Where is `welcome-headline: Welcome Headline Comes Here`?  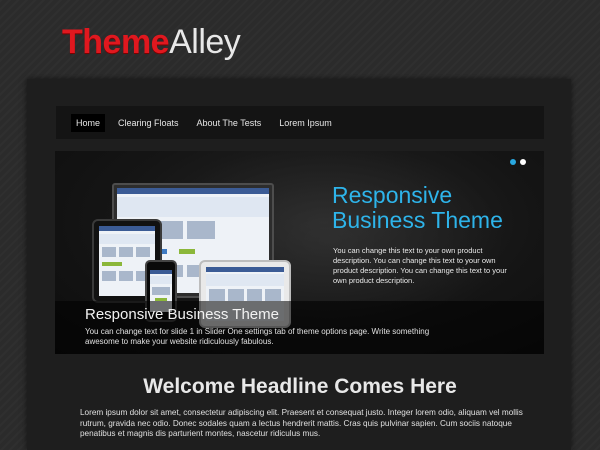 welcome-headline: Welcome Headline Comes Here is located at coordinates (300, 386).